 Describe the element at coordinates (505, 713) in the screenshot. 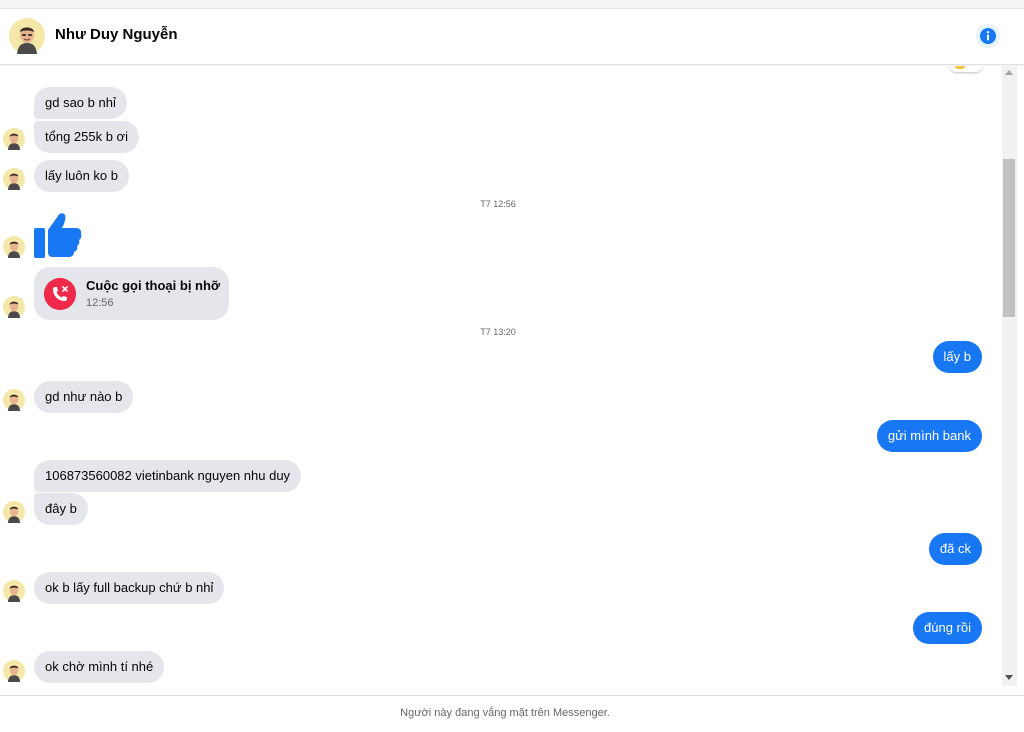

I see `away-status-text: Người này đang vắng mặt trên Messenger.` at that location.